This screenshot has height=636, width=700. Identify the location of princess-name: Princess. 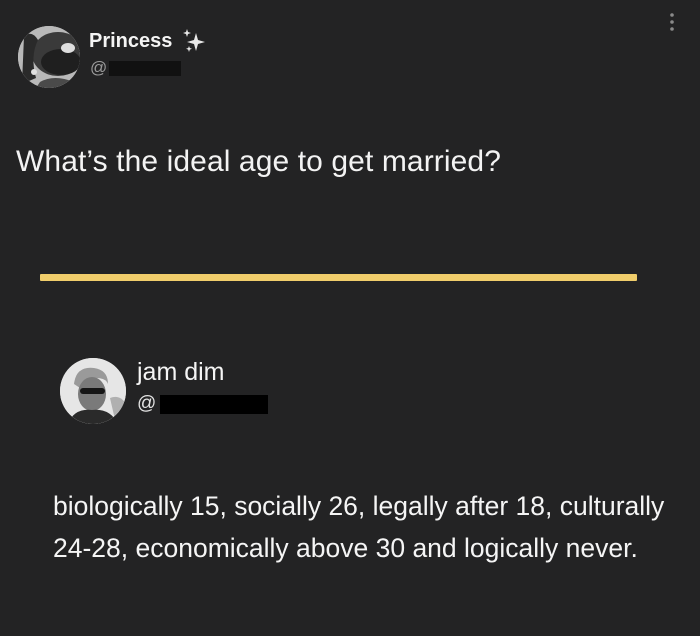
(130, 41).